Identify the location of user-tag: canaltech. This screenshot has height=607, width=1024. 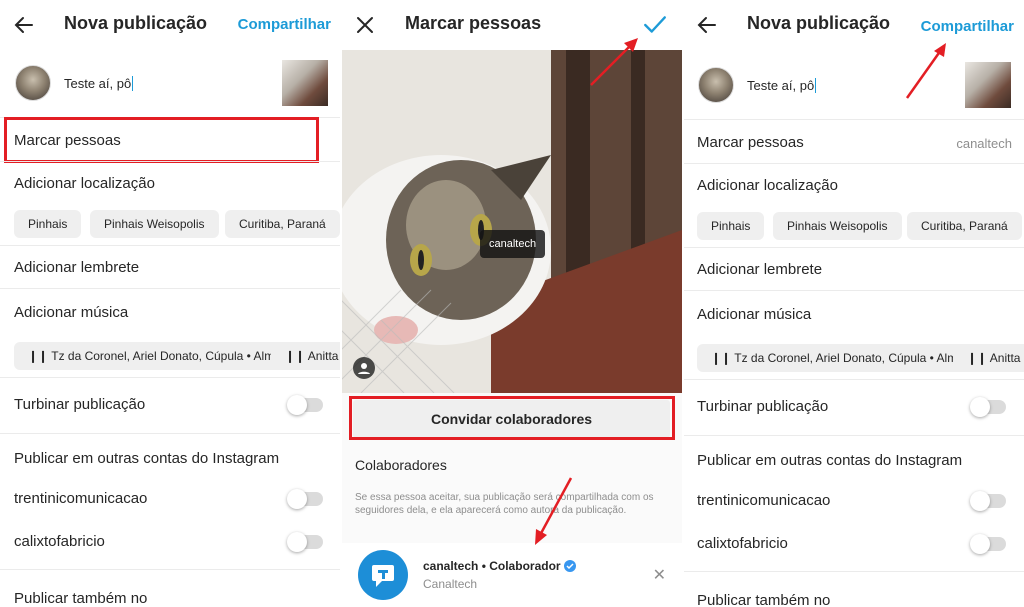
(513, 244).